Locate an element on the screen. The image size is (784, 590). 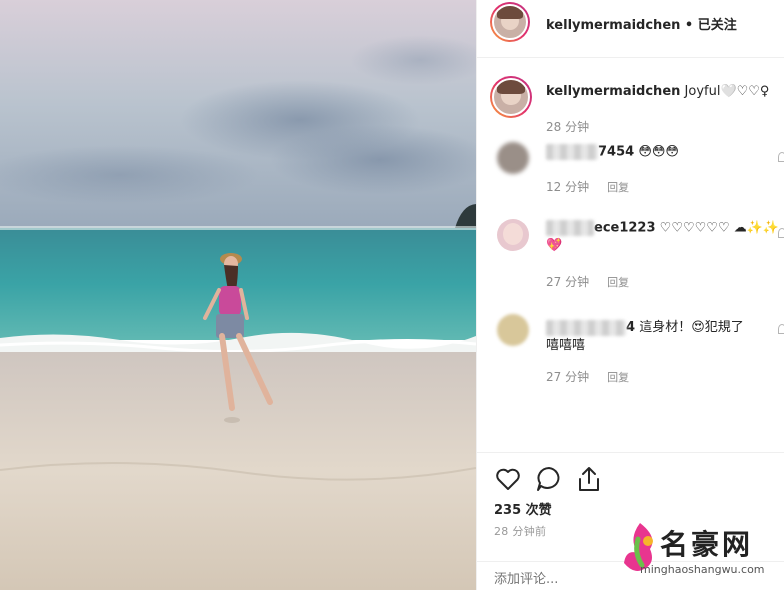
comment-username: 4 is located at coordinates (630, 327).